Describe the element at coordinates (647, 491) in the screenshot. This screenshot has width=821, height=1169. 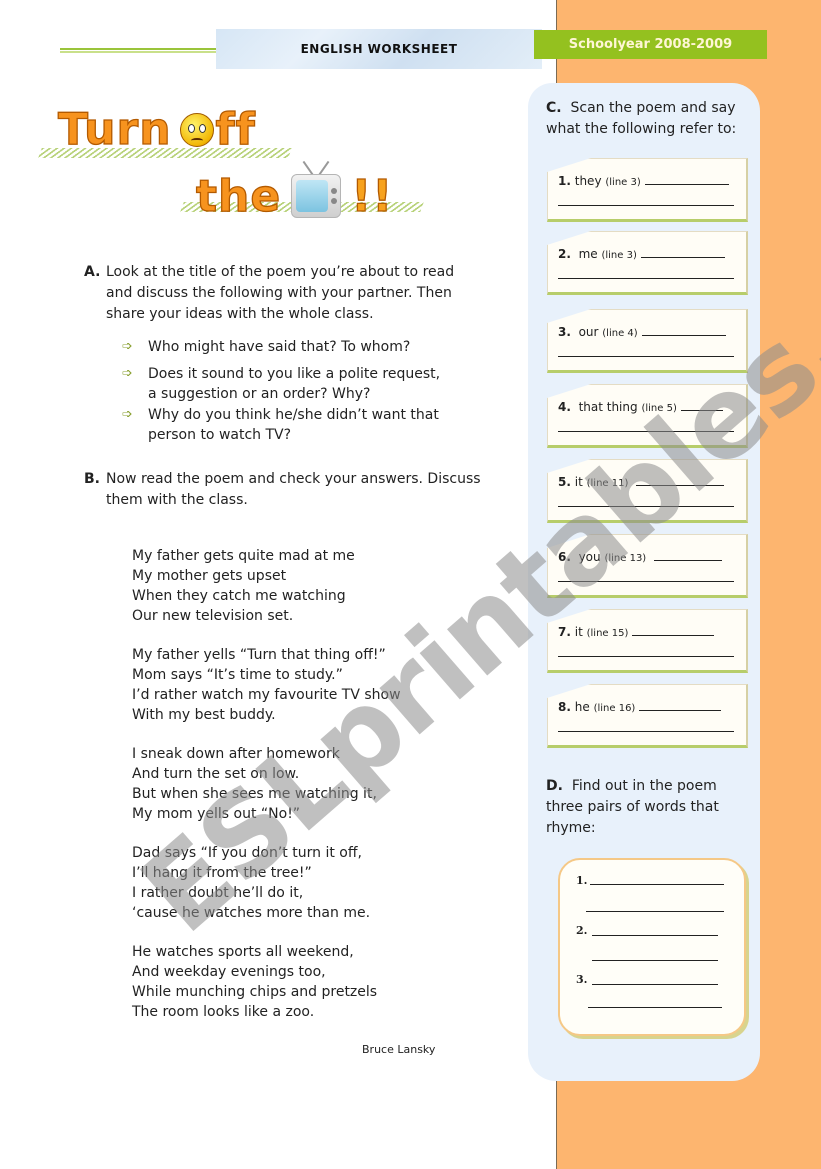
I see `reference-card: 5. it (line 11)` at that location.